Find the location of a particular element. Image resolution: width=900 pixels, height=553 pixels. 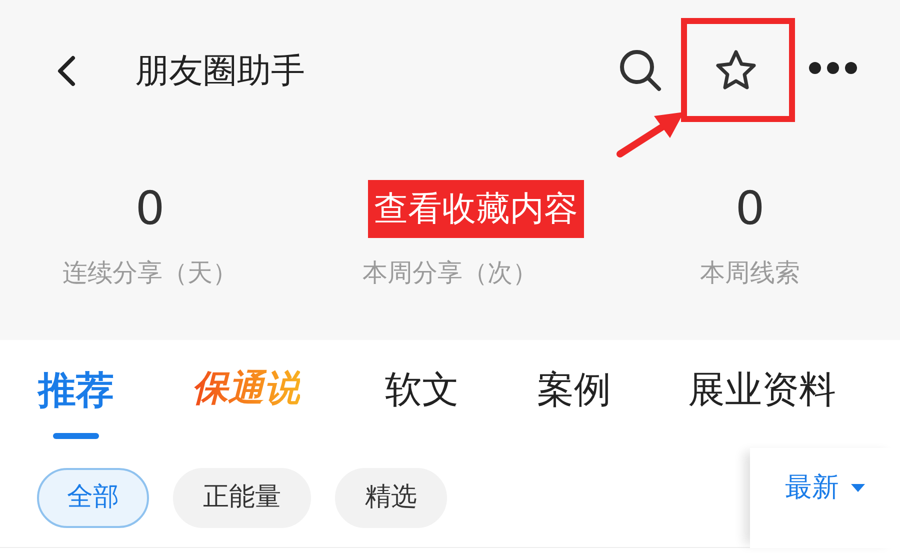

filter-chip: 精选 is located at coordinates (391, 498).